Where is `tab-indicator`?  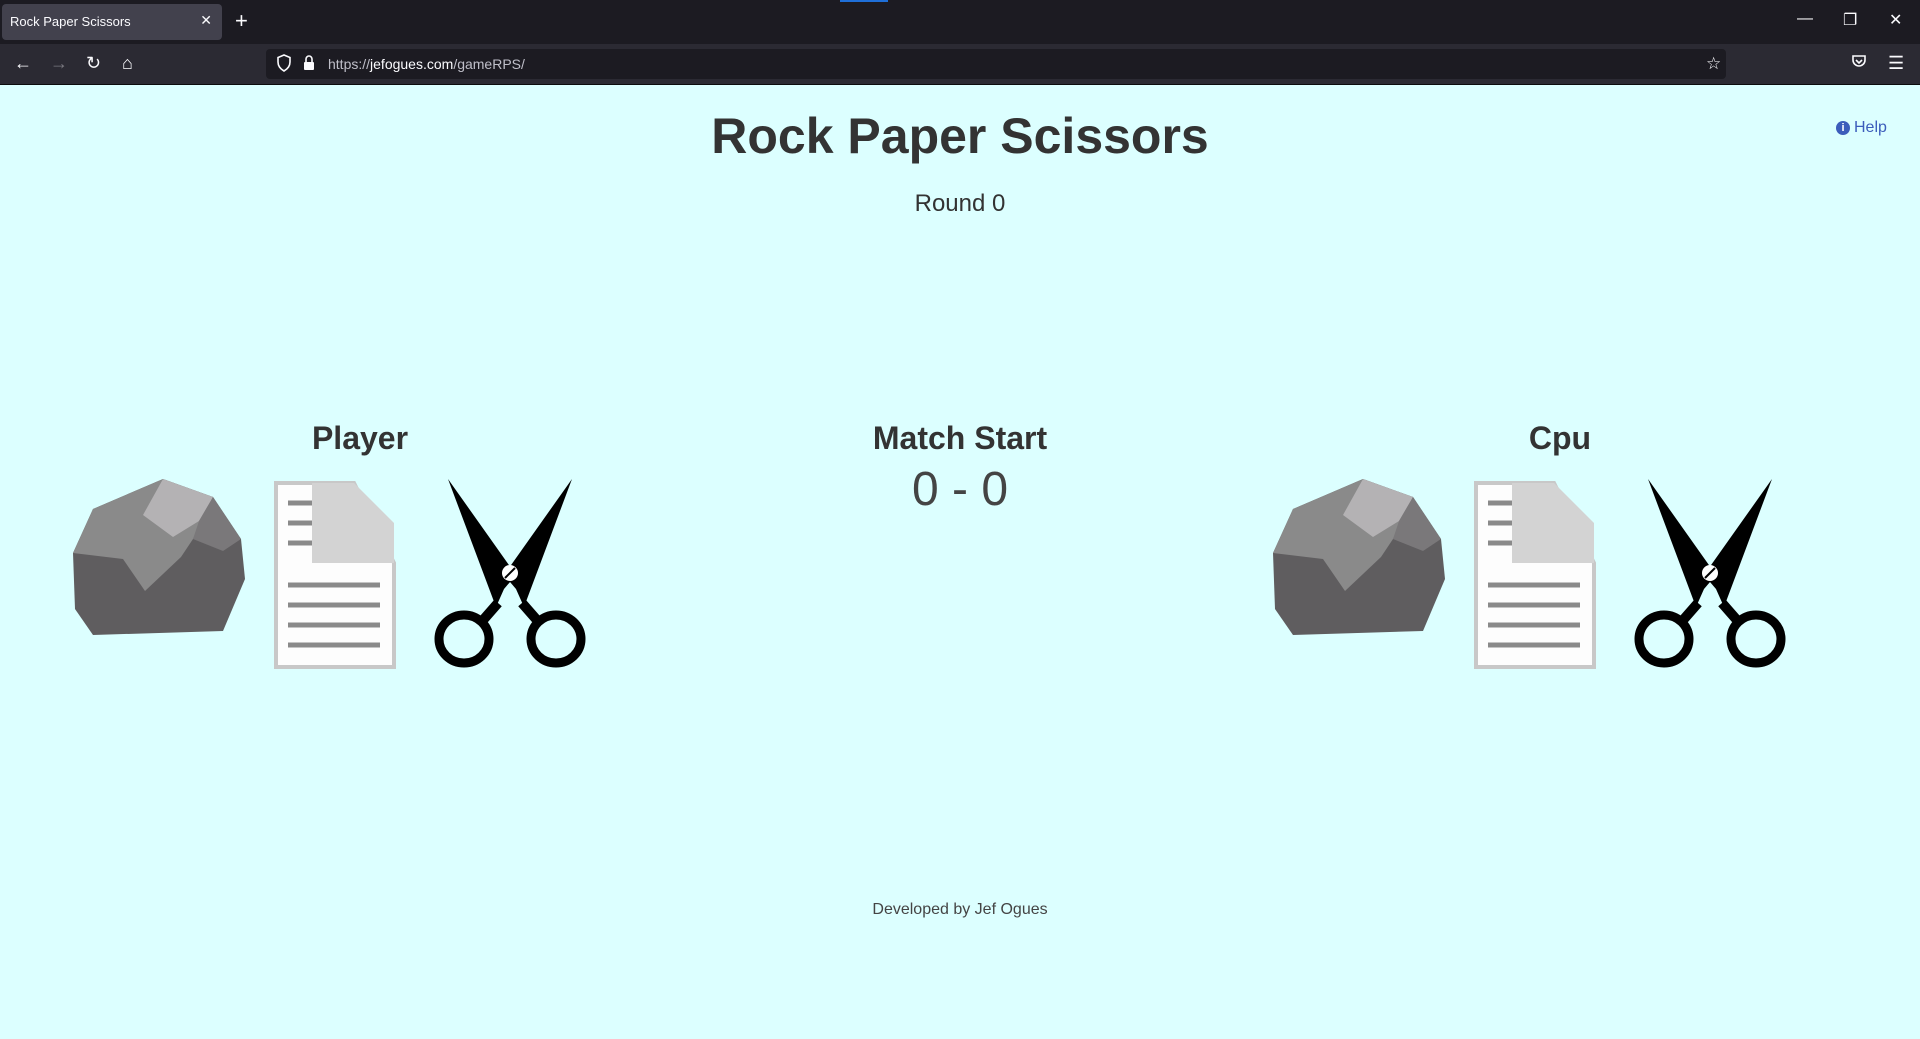
tab-indicator is located at coordinates (864, 1).